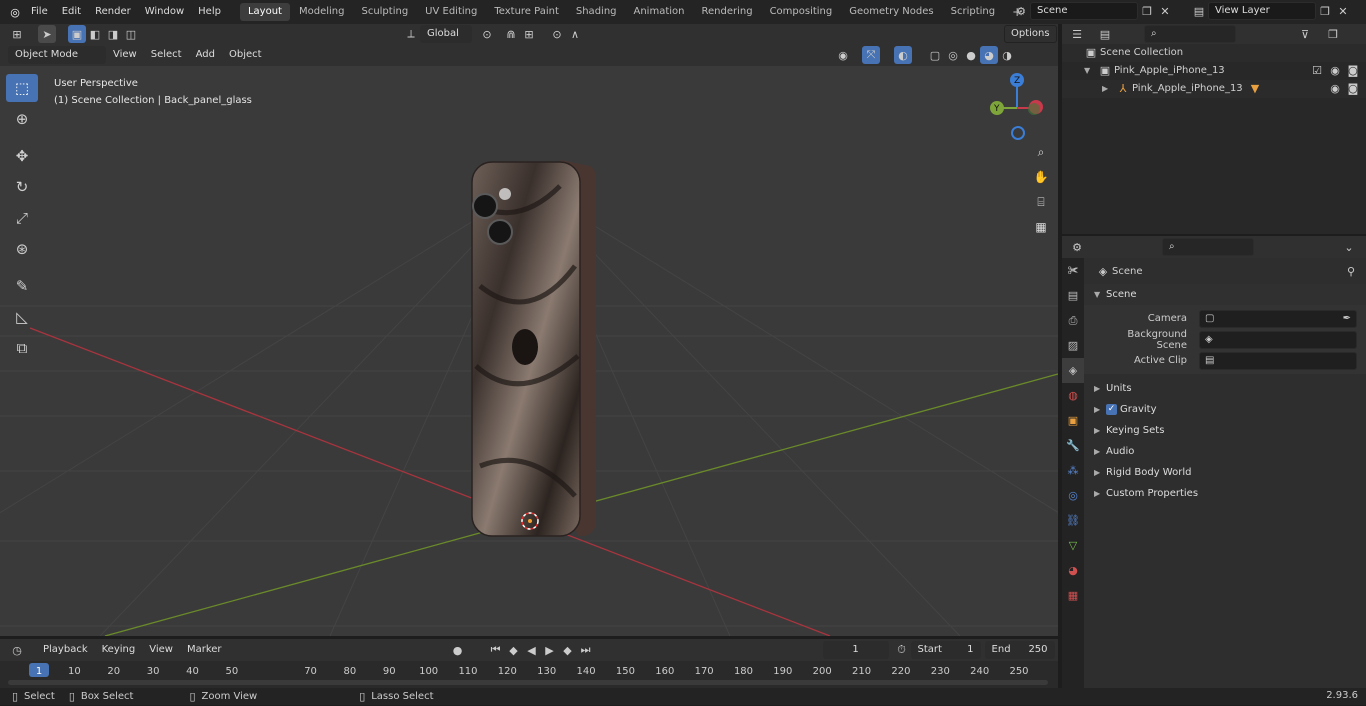  Describe the element at coordinates (1214, 71) in the screenshot. I see `outliner-row-collection: ▼ ▣ Pink_Apple_iPhone_13 ☑ ◉ ◙` at that location.